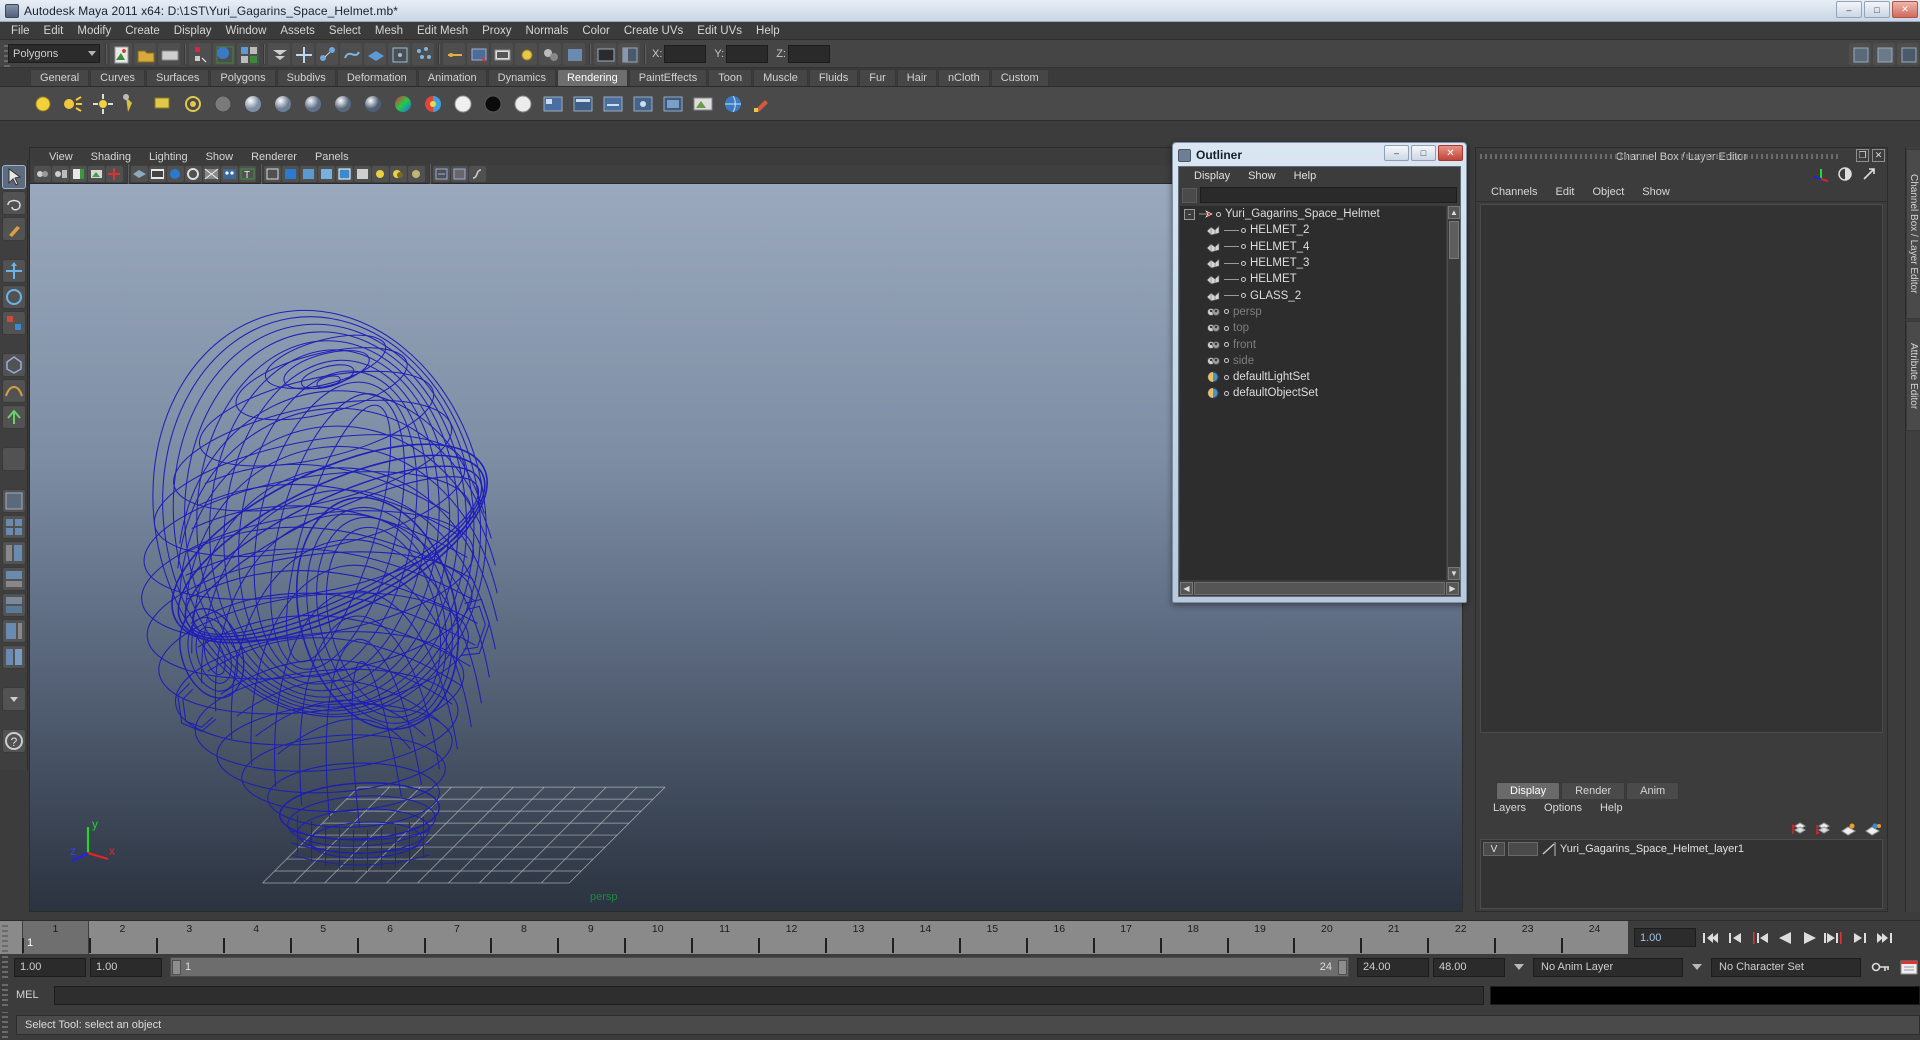  What do you see at coordinates (1494, 848) in the screenshot?
I see `layer-visibility-toggle: V` at bounding box center [1494, 848].